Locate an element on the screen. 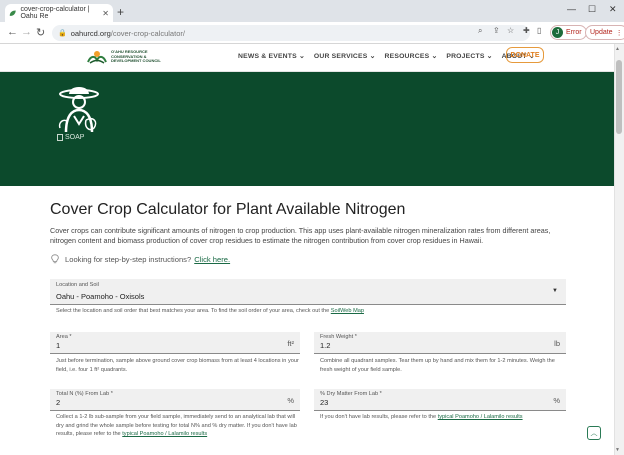  reload-icon: ↻ is located at coordinates (40, 32).